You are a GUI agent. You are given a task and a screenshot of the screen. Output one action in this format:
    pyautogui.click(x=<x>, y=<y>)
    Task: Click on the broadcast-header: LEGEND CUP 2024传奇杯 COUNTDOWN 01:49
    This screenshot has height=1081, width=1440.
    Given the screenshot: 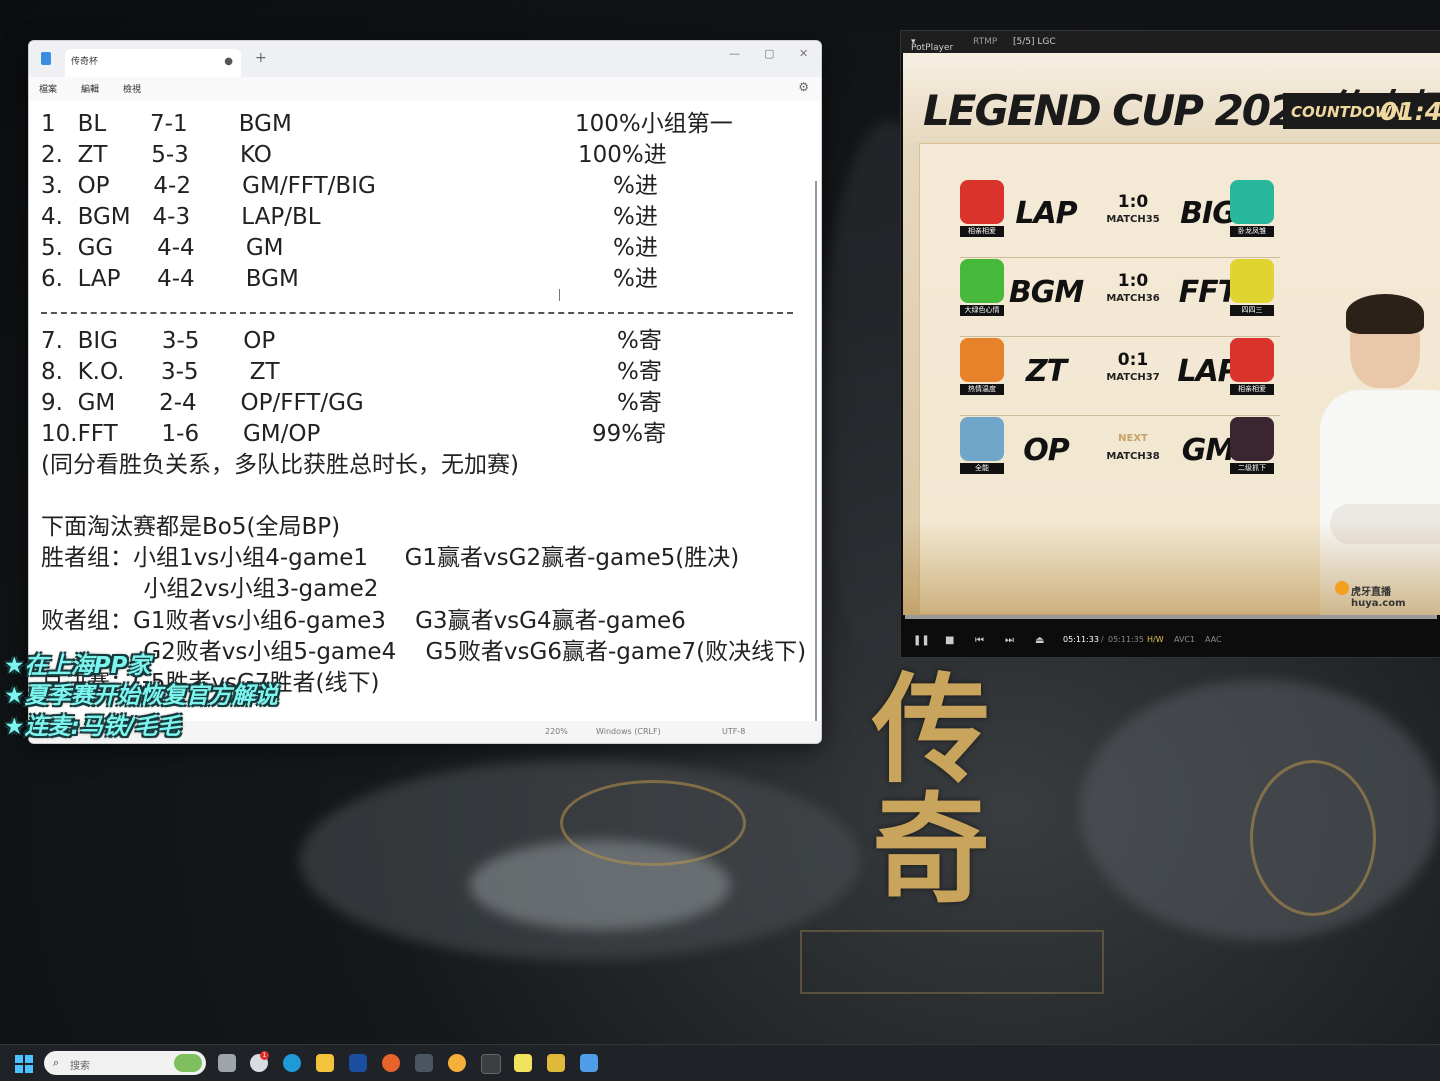 What is the action you would take?
    pyautogui.click(x=1171, y=98)
    